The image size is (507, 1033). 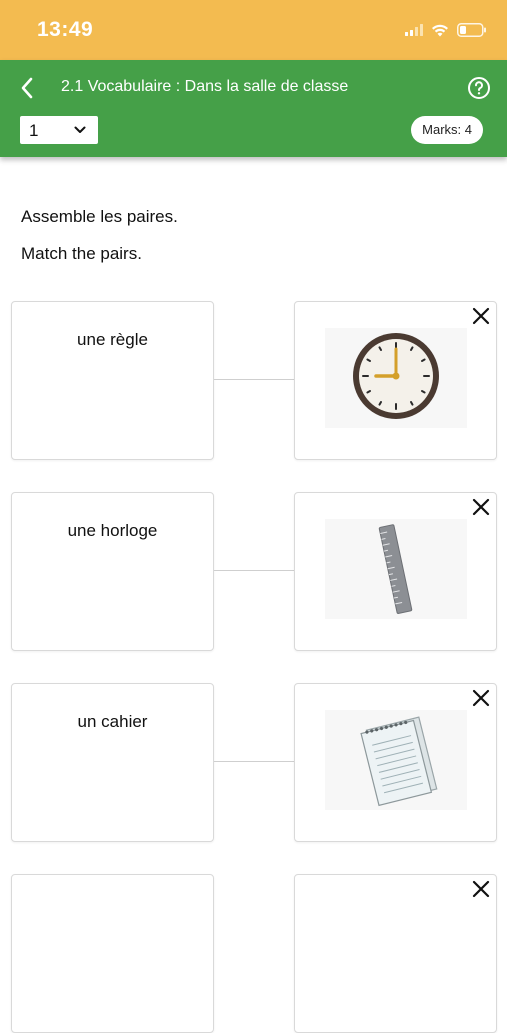 I want to click on help-button, so click(x=479, y=88).